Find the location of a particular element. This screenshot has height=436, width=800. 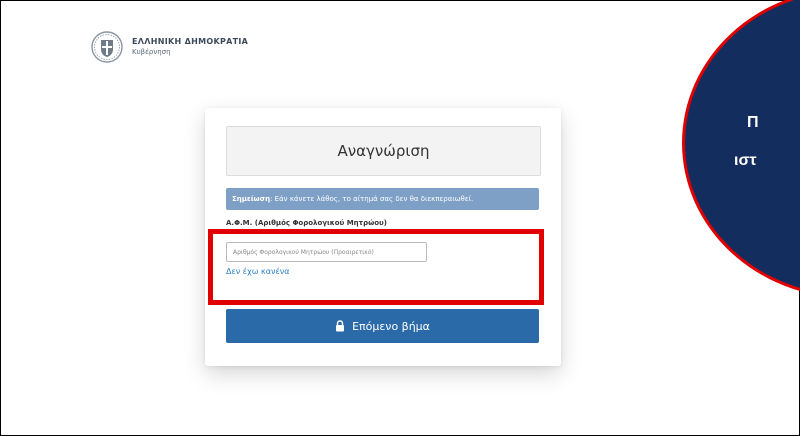

next-step-label: Επόμενο βήμα is located at coordinates (391, 326).